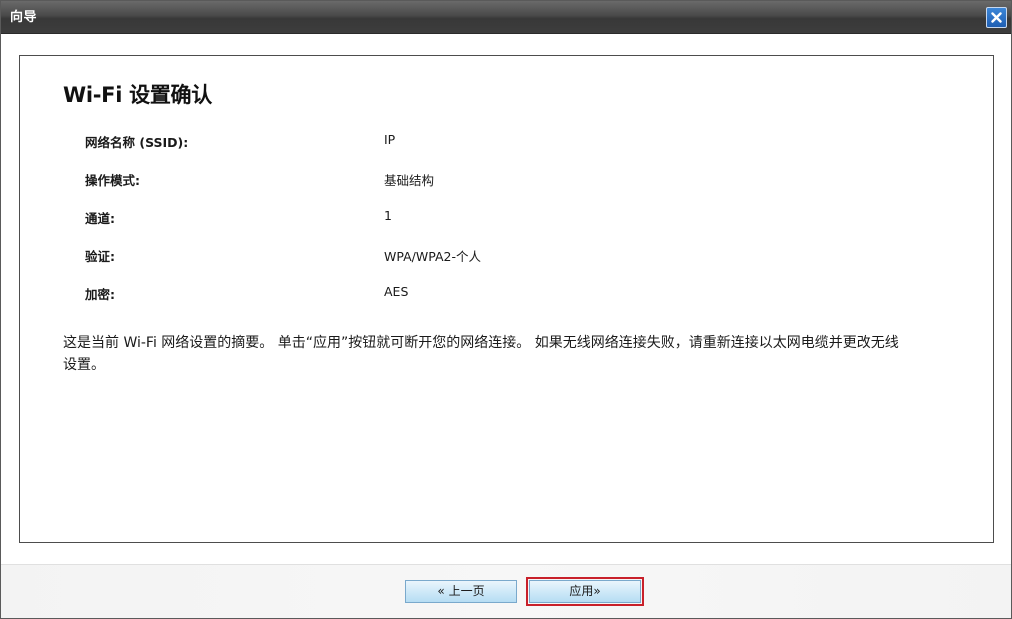 This screenshot has height=619, width=1012. What do you see at coordinates (396, 291) in the screenshot?
I see `encryption-value: AES` at bounding box center [396, 291].